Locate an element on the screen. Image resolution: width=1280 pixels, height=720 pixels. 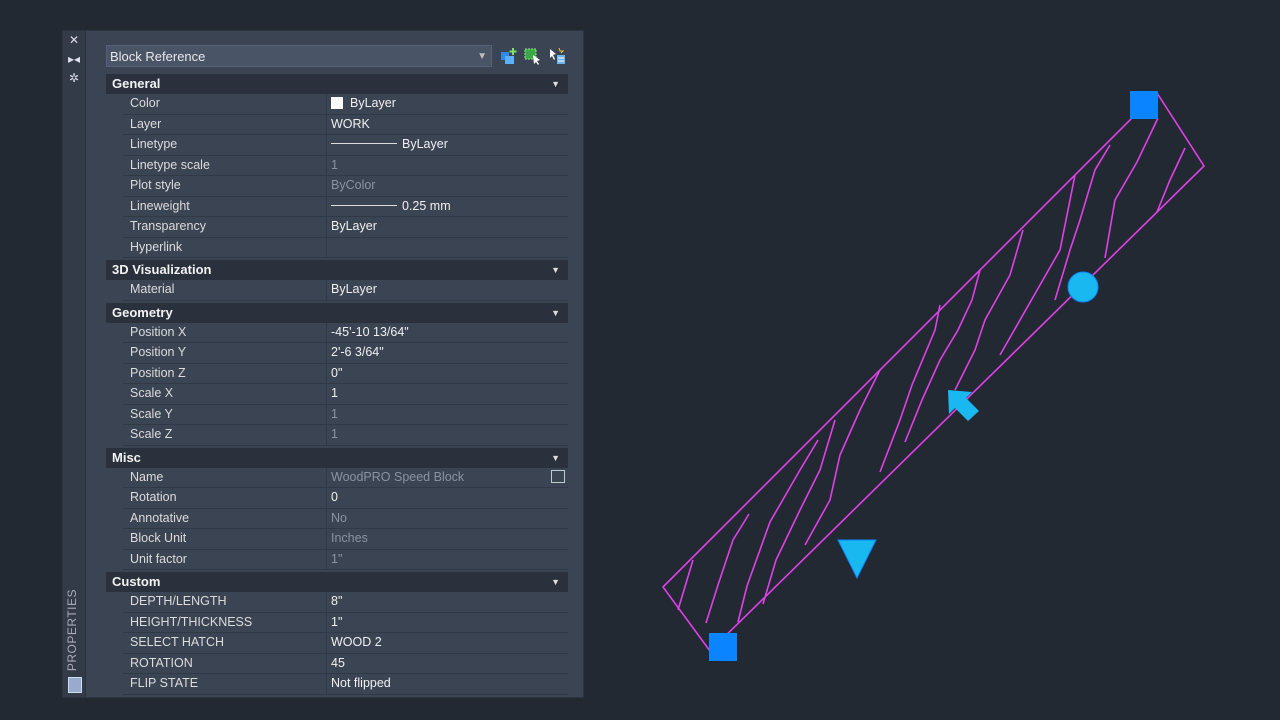
property-value is located at coordinates (447, 248).